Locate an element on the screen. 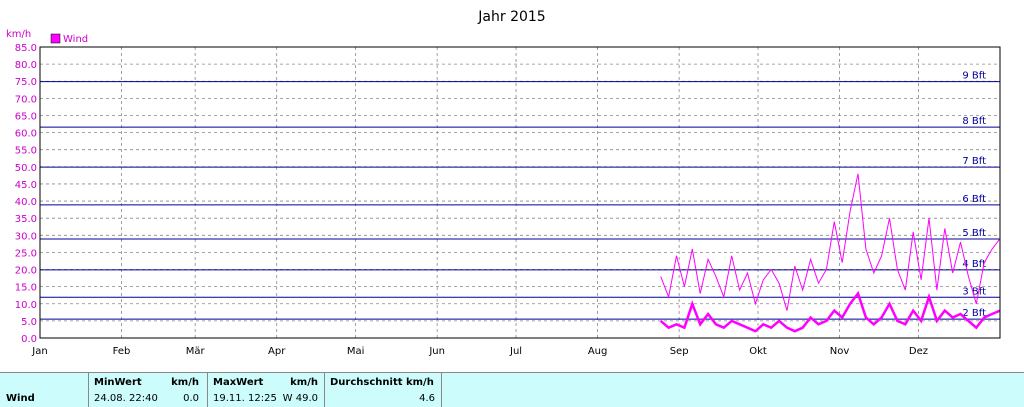  x-tick-label: Jun is located at coordinates (436, 351).